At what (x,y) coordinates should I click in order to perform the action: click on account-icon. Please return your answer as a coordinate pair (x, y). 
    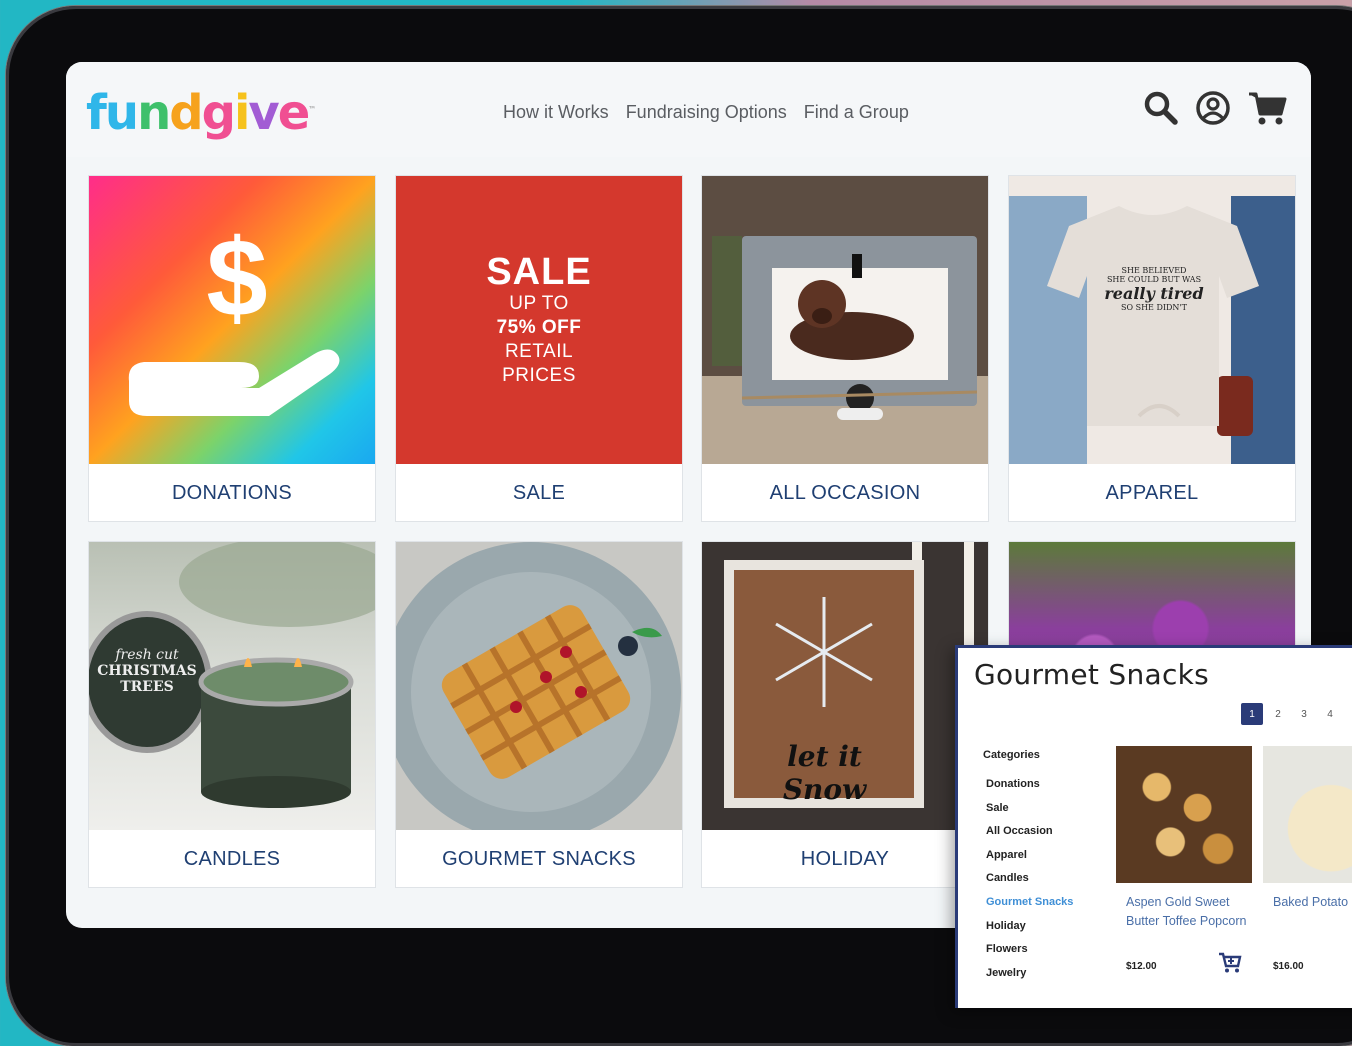
    Looking at the image, I should click on (1213, 108).